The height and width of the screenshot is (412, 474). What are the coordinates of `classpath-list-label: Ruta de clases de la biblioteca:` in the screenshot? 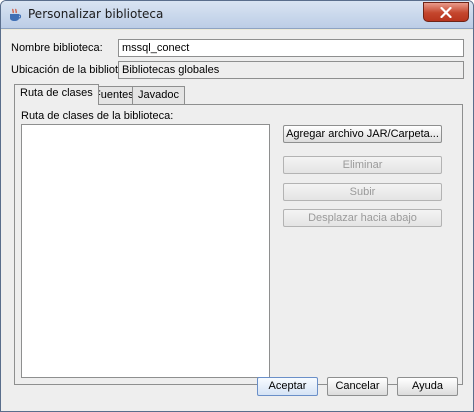 It's located at (97, 116).